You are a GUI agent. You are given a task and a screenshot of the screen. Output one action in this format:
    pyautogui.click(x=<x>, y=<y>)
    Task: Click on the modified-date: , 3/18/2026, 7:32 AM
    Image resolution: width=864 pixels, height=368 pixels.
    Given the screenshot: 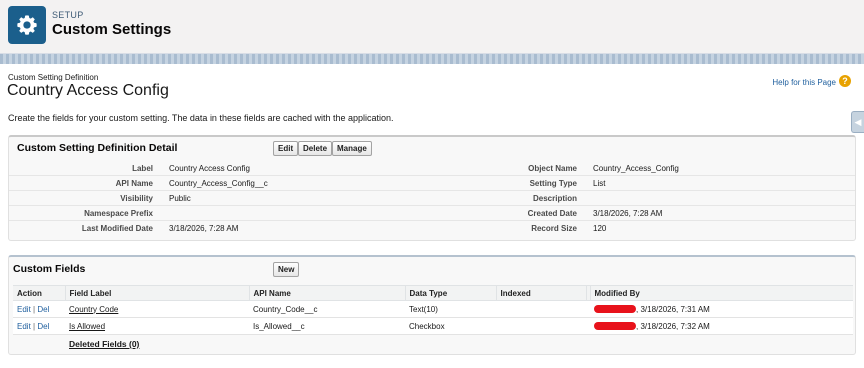 What is the action you would take?
    pyautogui.click(x=673, y=326)
    